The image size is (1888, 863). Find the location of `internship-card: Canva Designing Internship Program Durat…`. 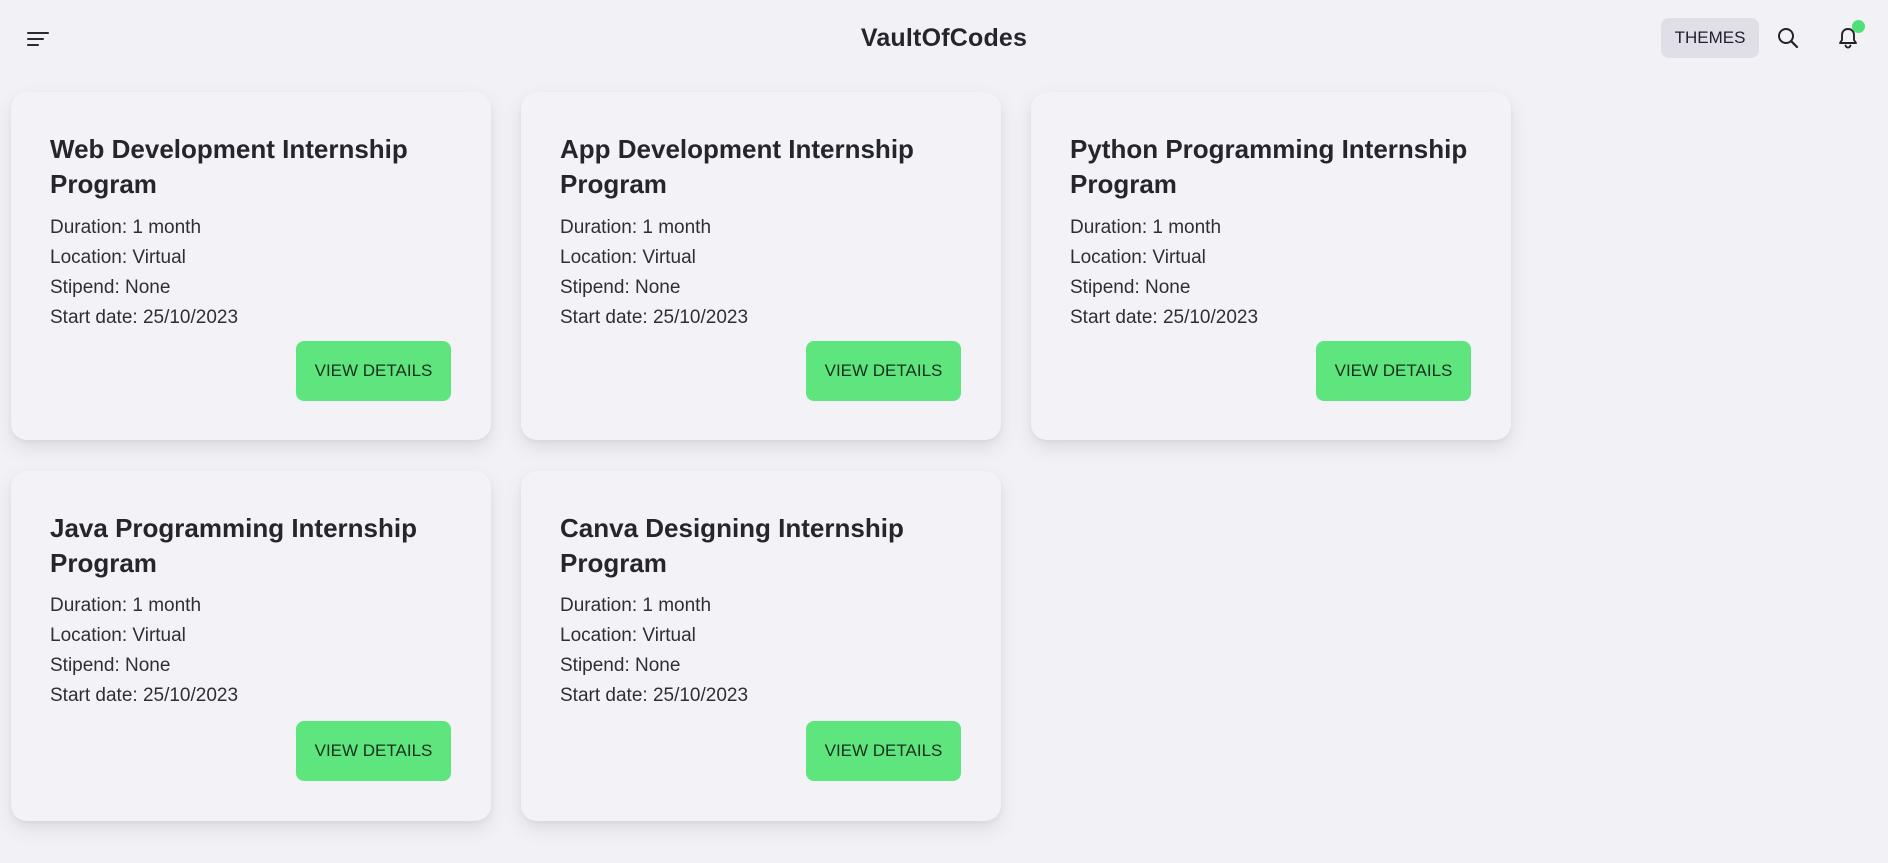

internship-card: Canva Designing Internship Program Durat… is located at coordinates (761, 646).